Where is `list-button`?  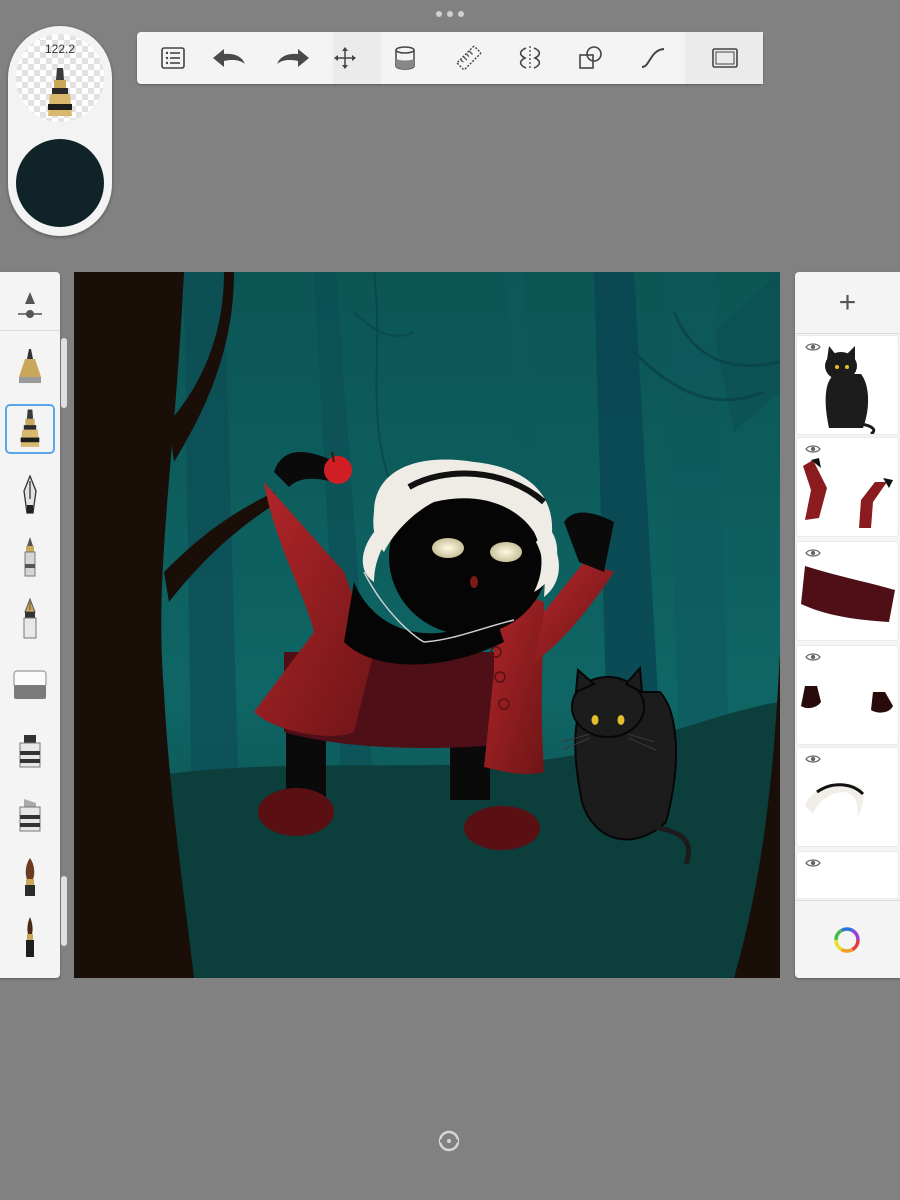 list-button is located at coordinates (173, 58).